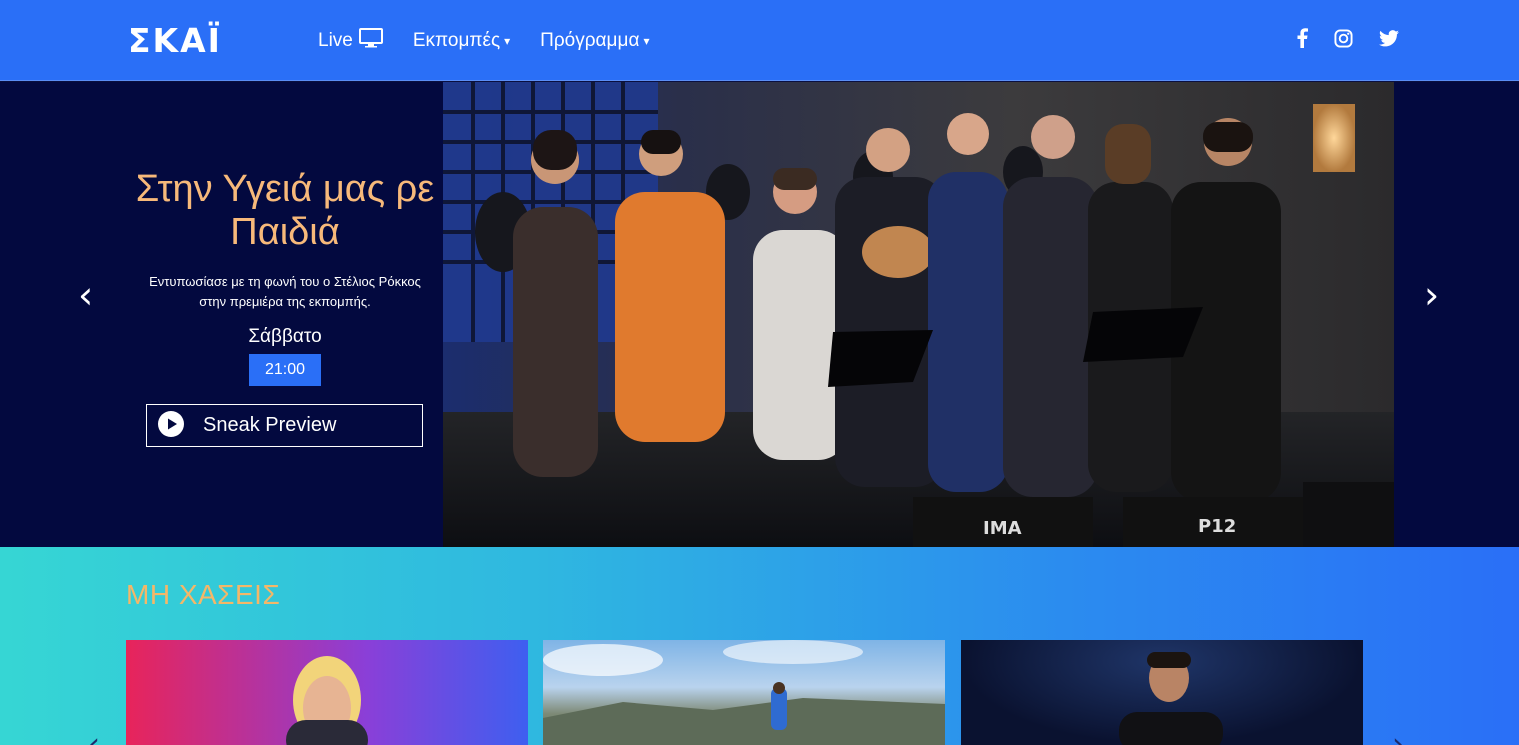 This screenshot has width=1519, height=745. Describe the element at coordinates (270, 425) in the screenshot. I see `sneak-preview-label: Sneak Preview` at that location.